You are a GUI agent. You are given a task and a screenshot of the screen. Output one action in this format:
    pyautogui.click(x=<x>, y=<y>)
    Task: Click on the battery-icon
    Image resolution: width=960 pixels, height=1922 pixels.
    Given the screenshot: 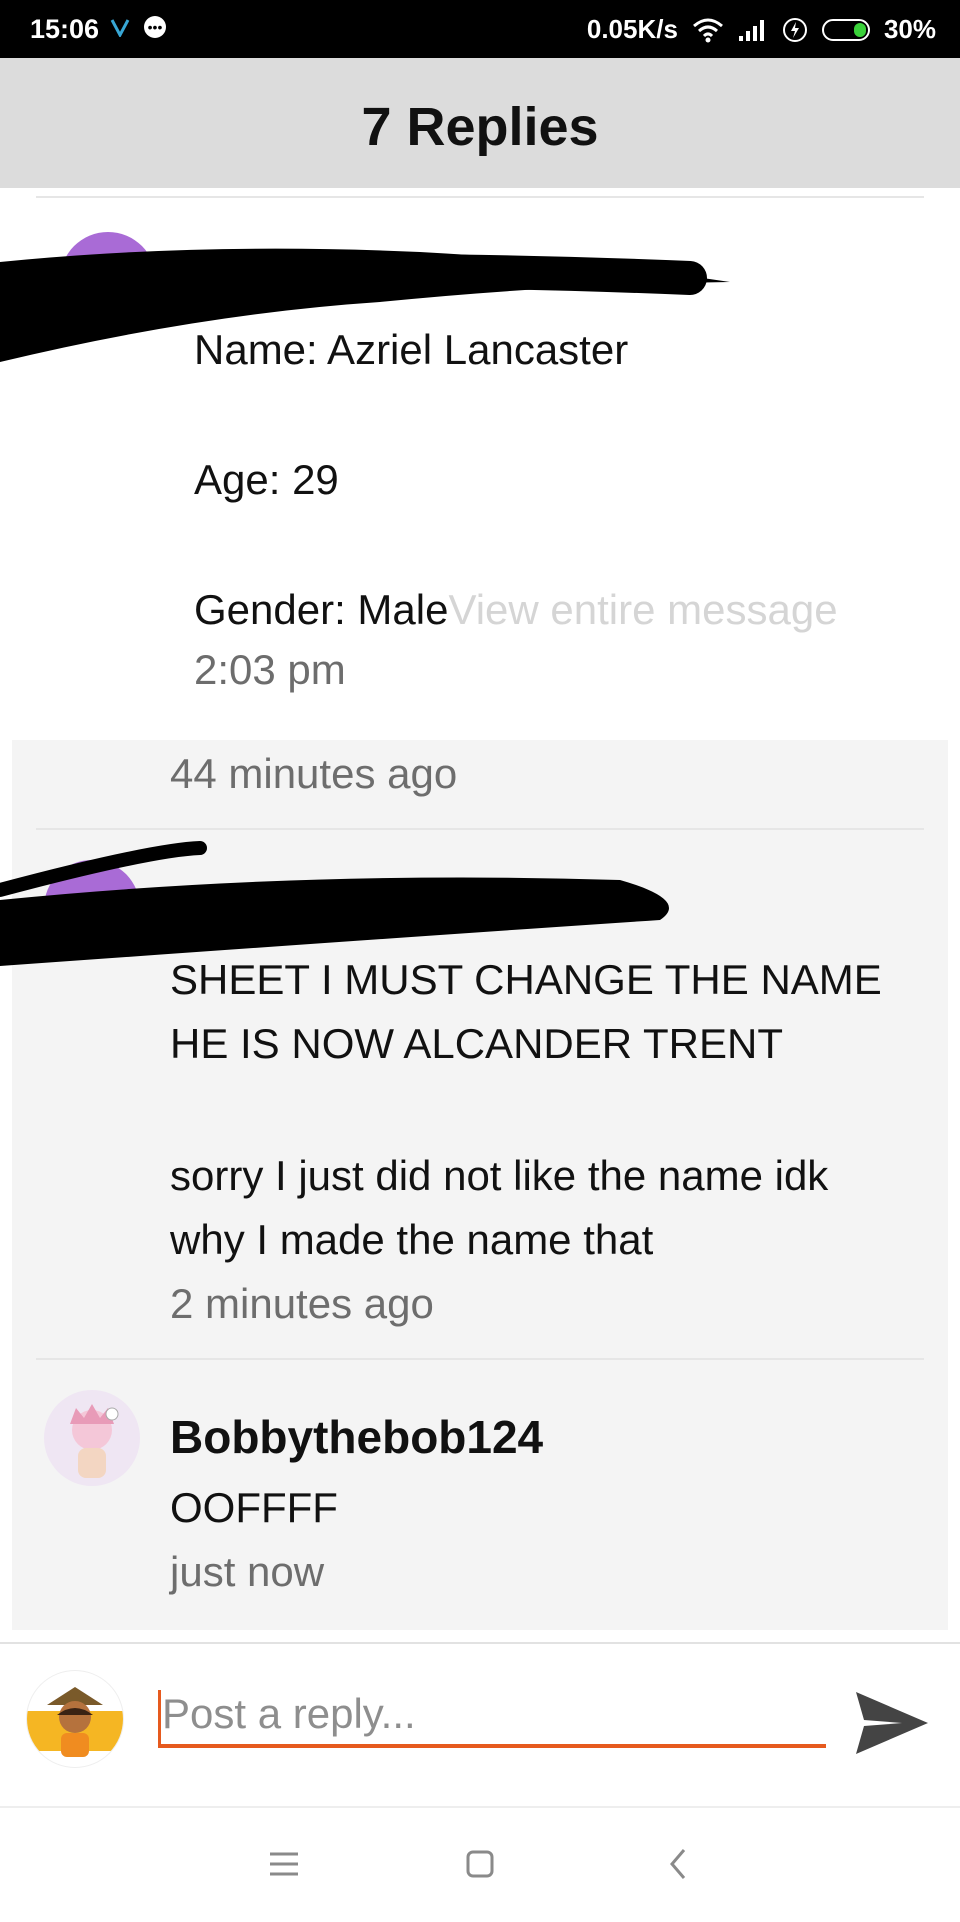 What is the action you would take?
    pyautogui.click(x=845, y=29)
    